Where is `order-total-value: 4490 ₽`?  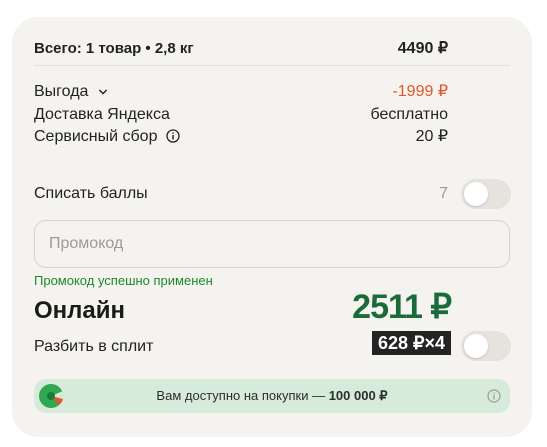
order-total-value: 4490 ₽ is located at coordinates (422, 48).